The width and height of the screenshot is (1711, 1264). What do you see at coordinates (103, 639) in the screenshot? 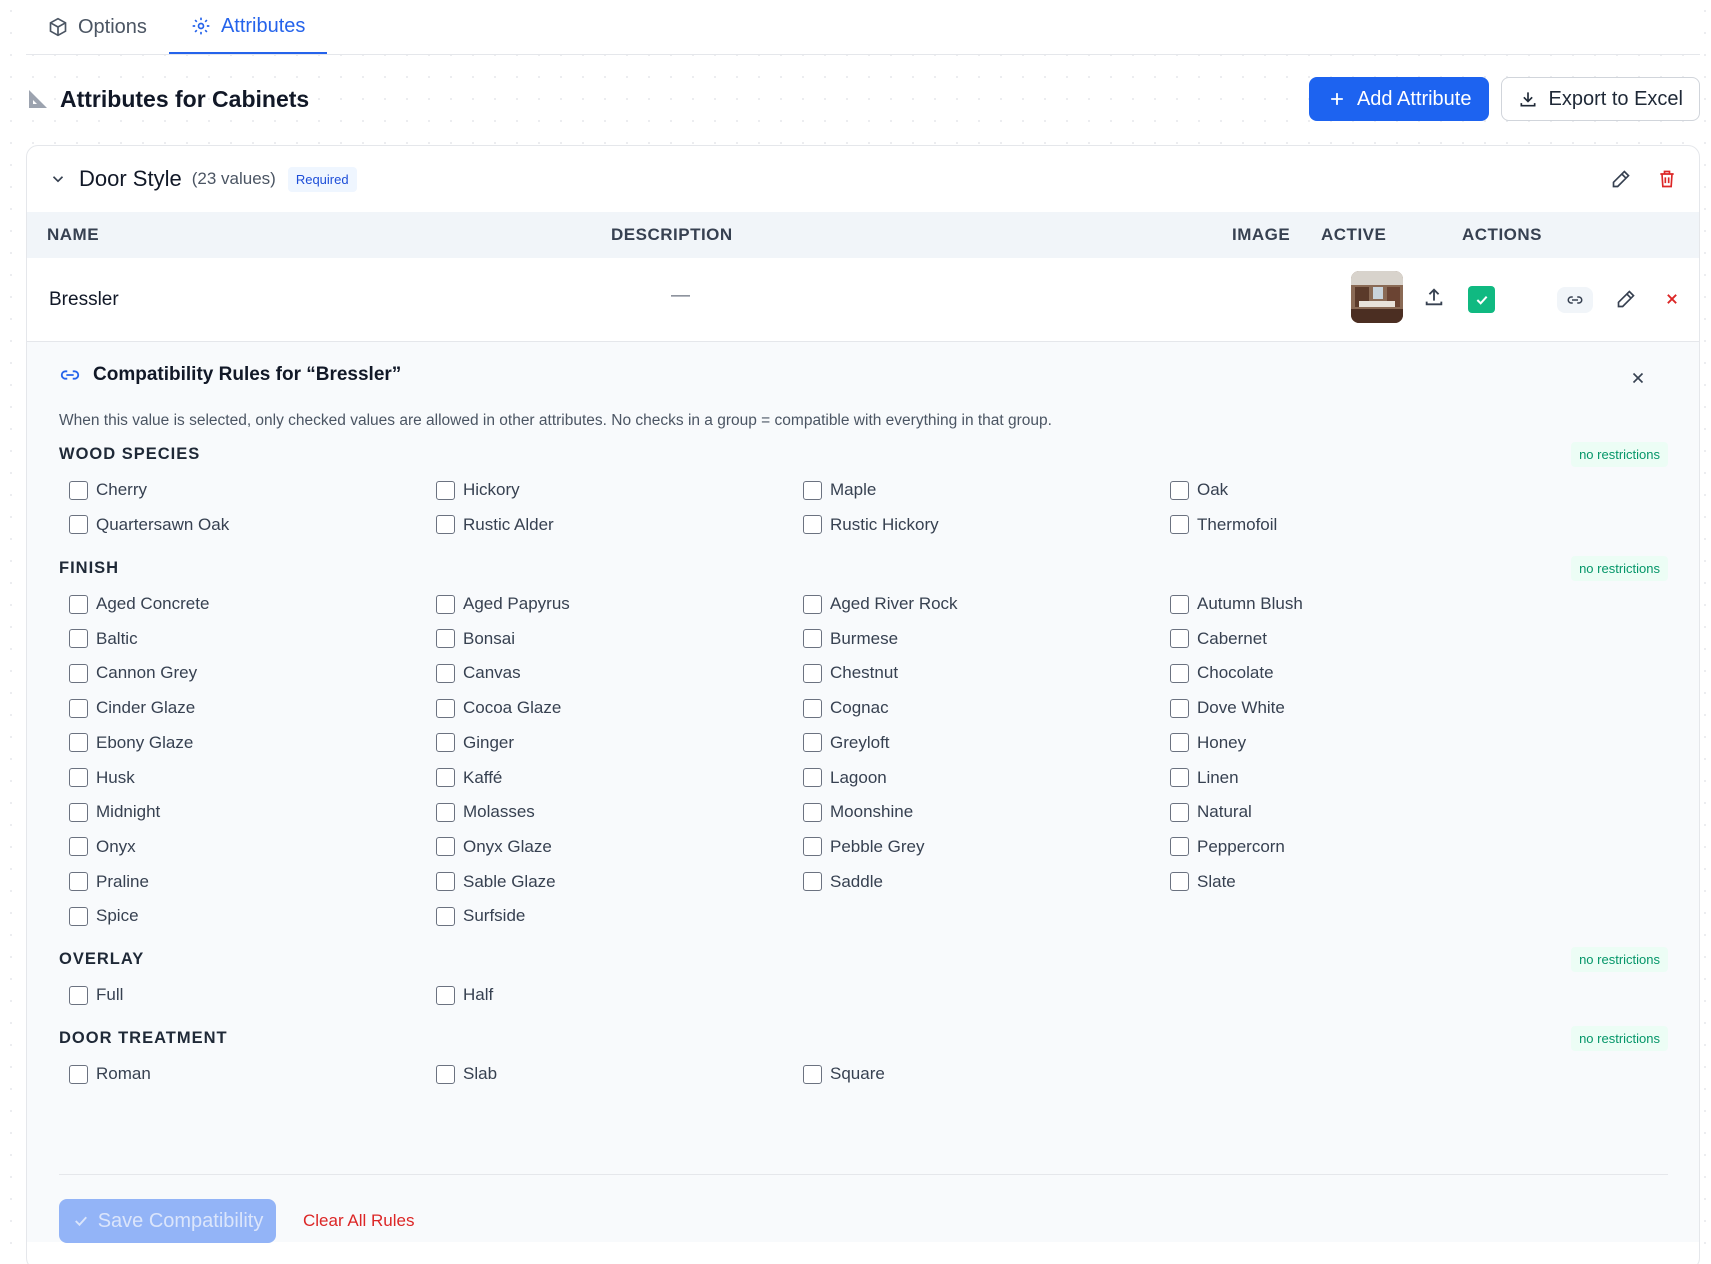
I see `compat-option: Baltic` at bounding box center [103, 639].